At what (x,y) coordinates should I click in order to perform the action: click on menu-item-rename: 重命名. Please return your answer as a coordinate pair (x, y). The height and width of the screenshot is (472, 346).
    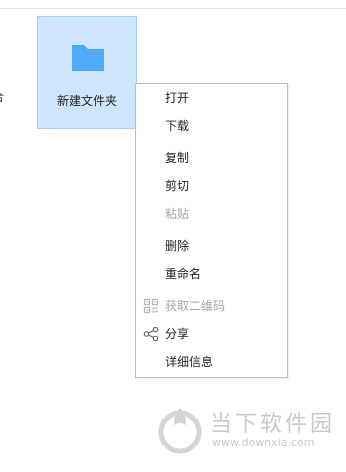
    Looking at the image, I should click on (211, 274).